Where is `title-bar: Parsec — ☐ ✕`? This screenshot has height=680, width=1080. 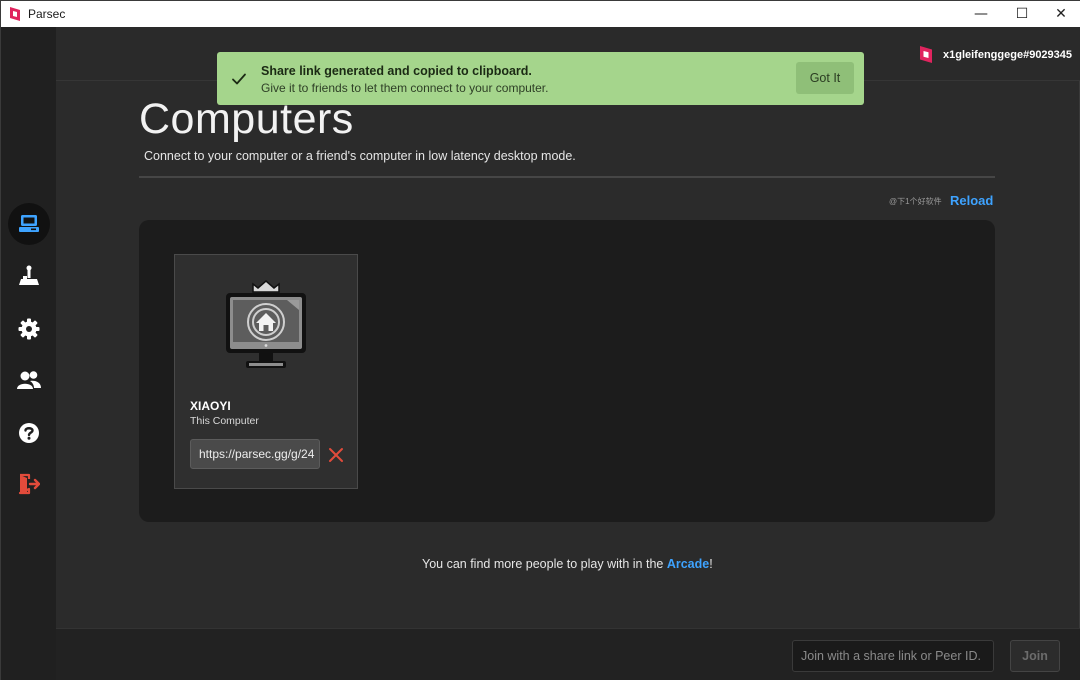
title-bar: Parsec — ☐ ✕ is located at coordinates (540, 14).